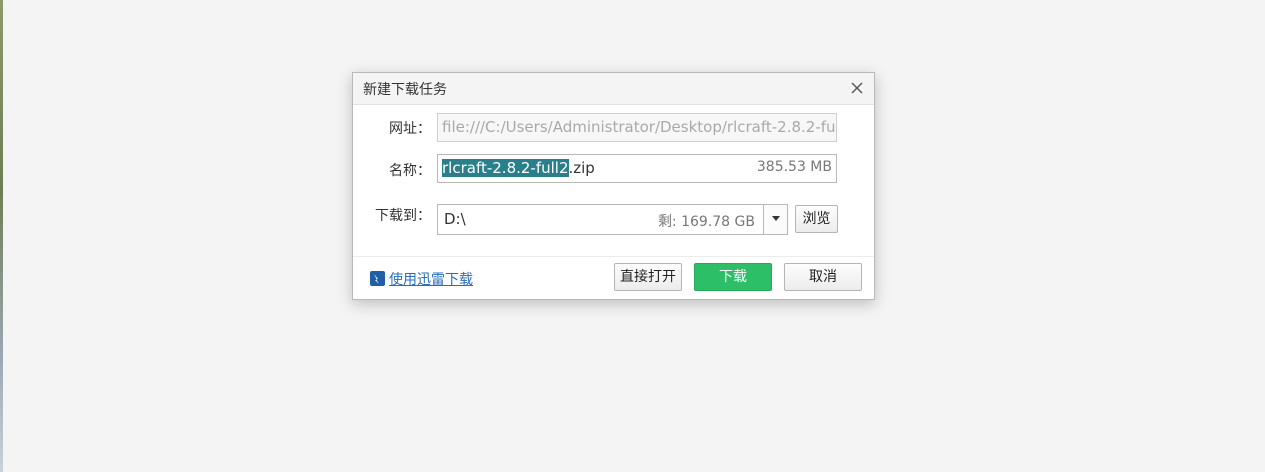 The width and height of the screenshot is (1265, 472). Describe the element at coordinates (431, 279) in the screenshot. I see `use-thunder-link: 使用迅雷下载` at that location.